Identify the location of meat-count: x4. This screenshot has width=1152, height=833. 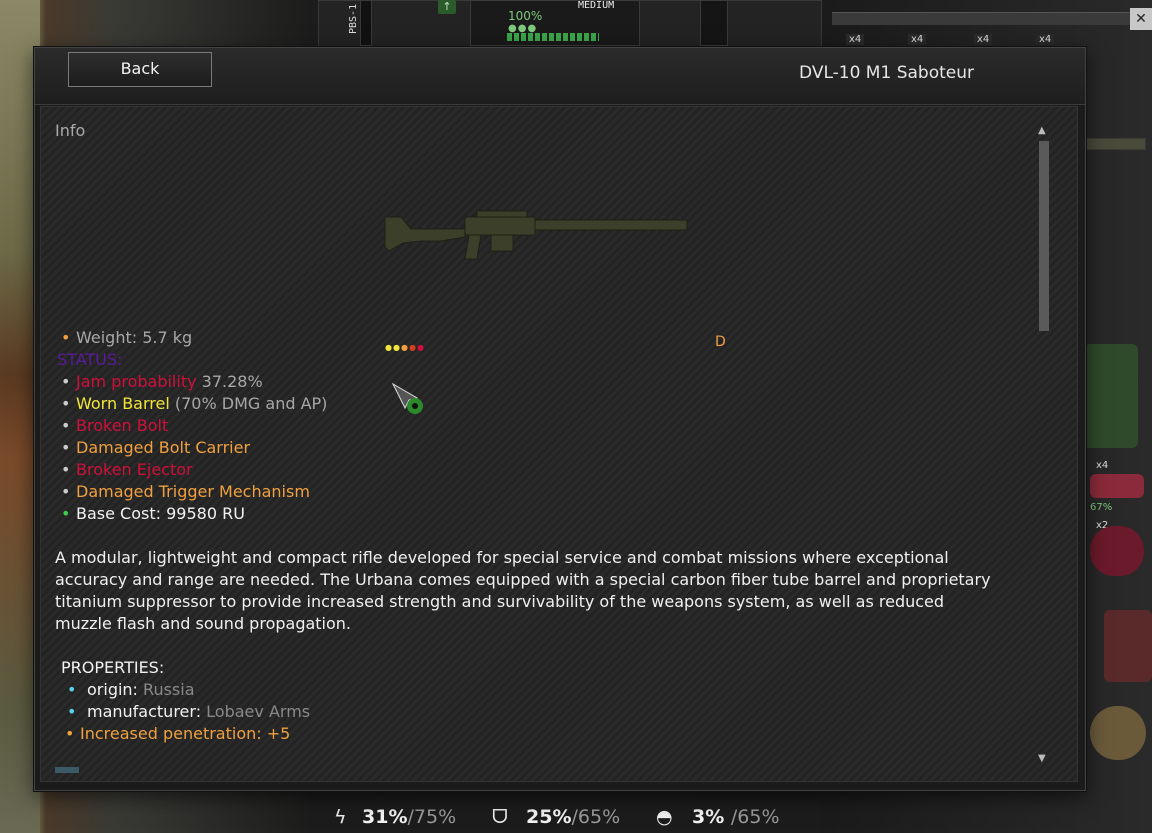
(1102, 465).